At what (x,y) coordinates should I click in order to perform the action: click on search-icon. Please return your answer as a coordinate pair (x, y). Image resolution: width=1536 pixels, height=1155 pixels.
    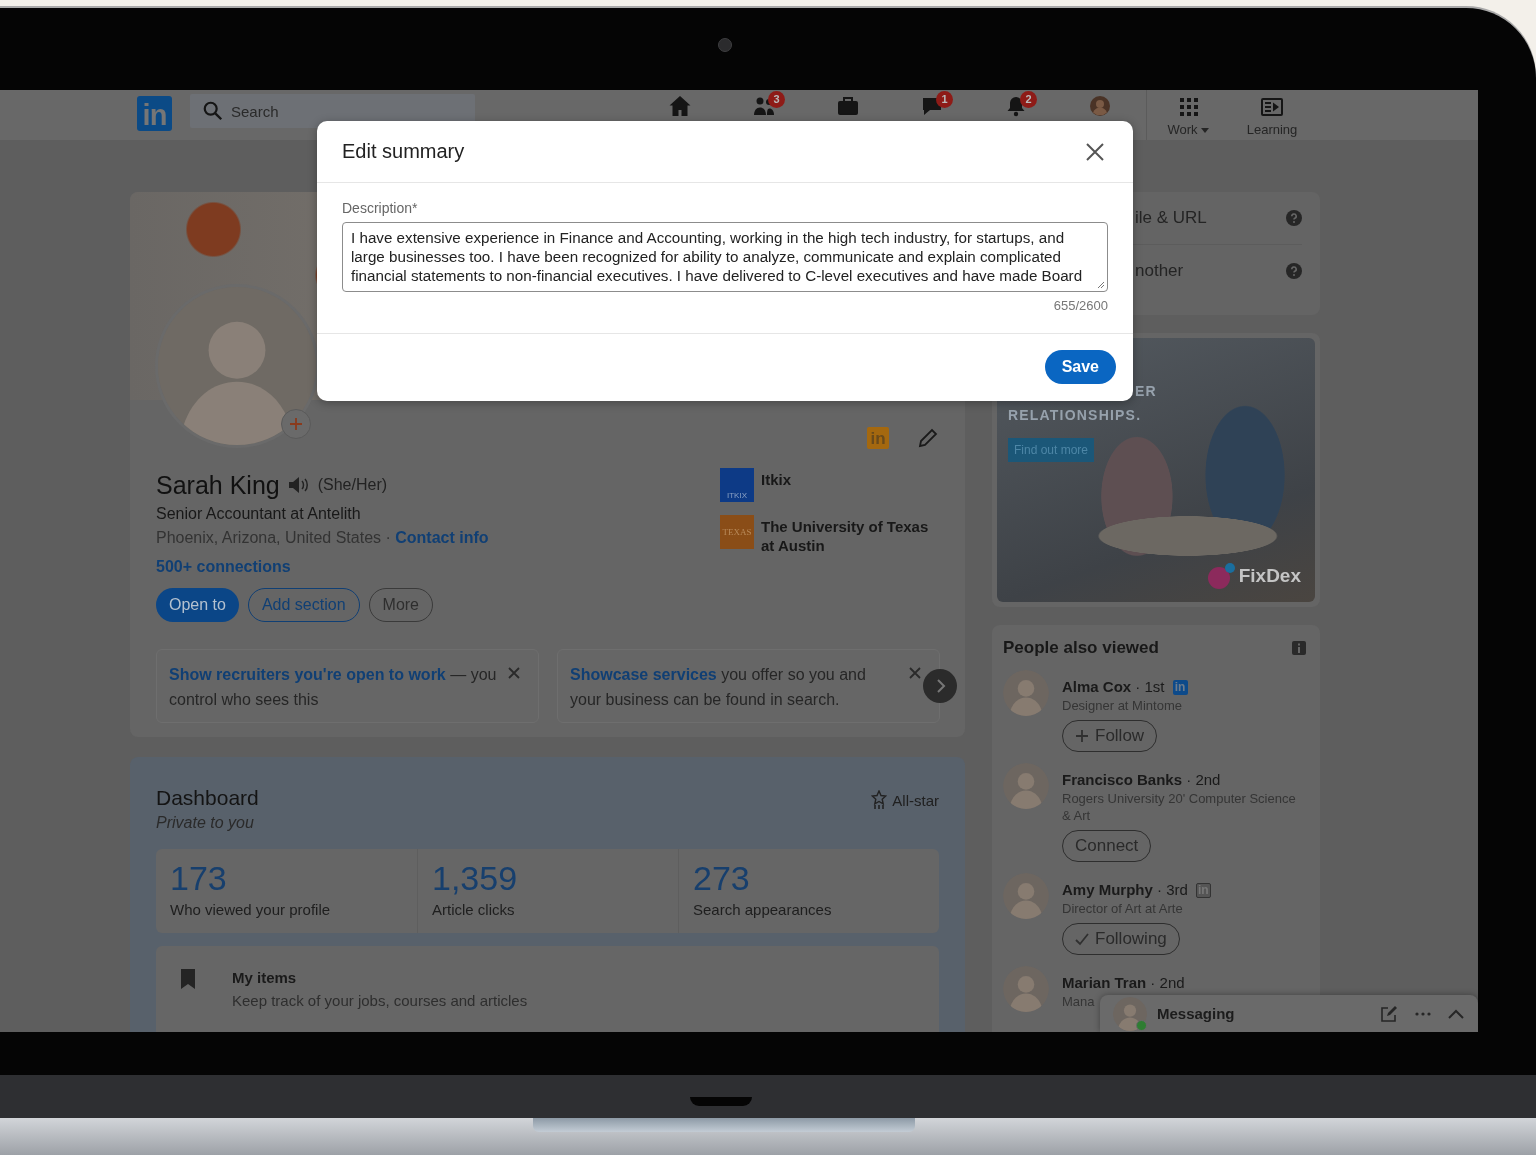
    Looking at the image, I should click on (213, 111).